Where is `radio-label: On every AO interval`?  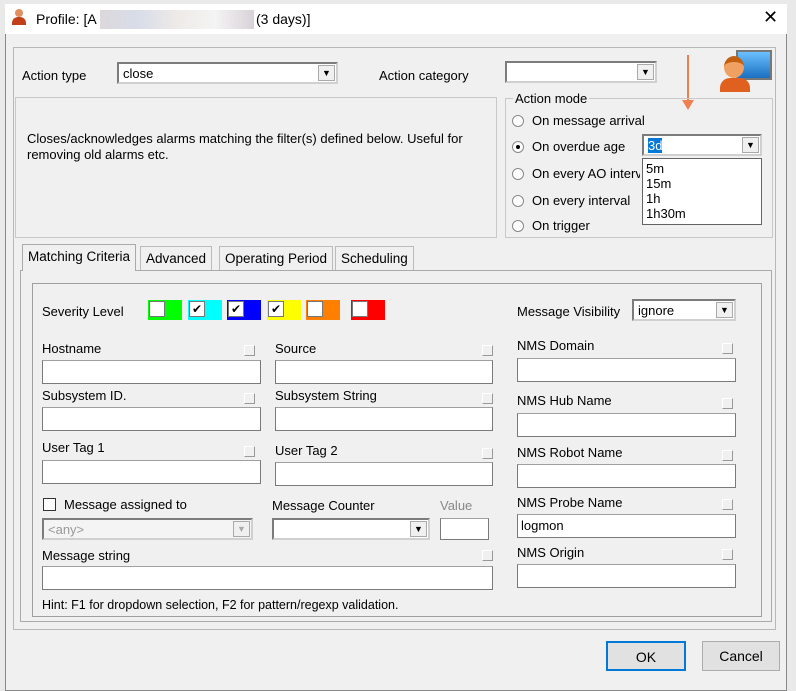
radio-label: On every AO interval is located at coordinates (586, 173).